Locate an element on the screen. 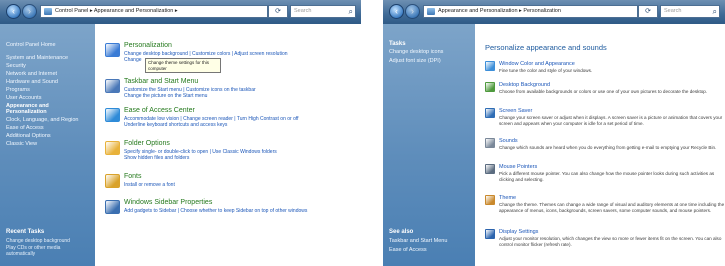 The width and height of the screenshot is (725, 266). category-title: Windows Sidebar Properties is located at coordinates (168, 202).